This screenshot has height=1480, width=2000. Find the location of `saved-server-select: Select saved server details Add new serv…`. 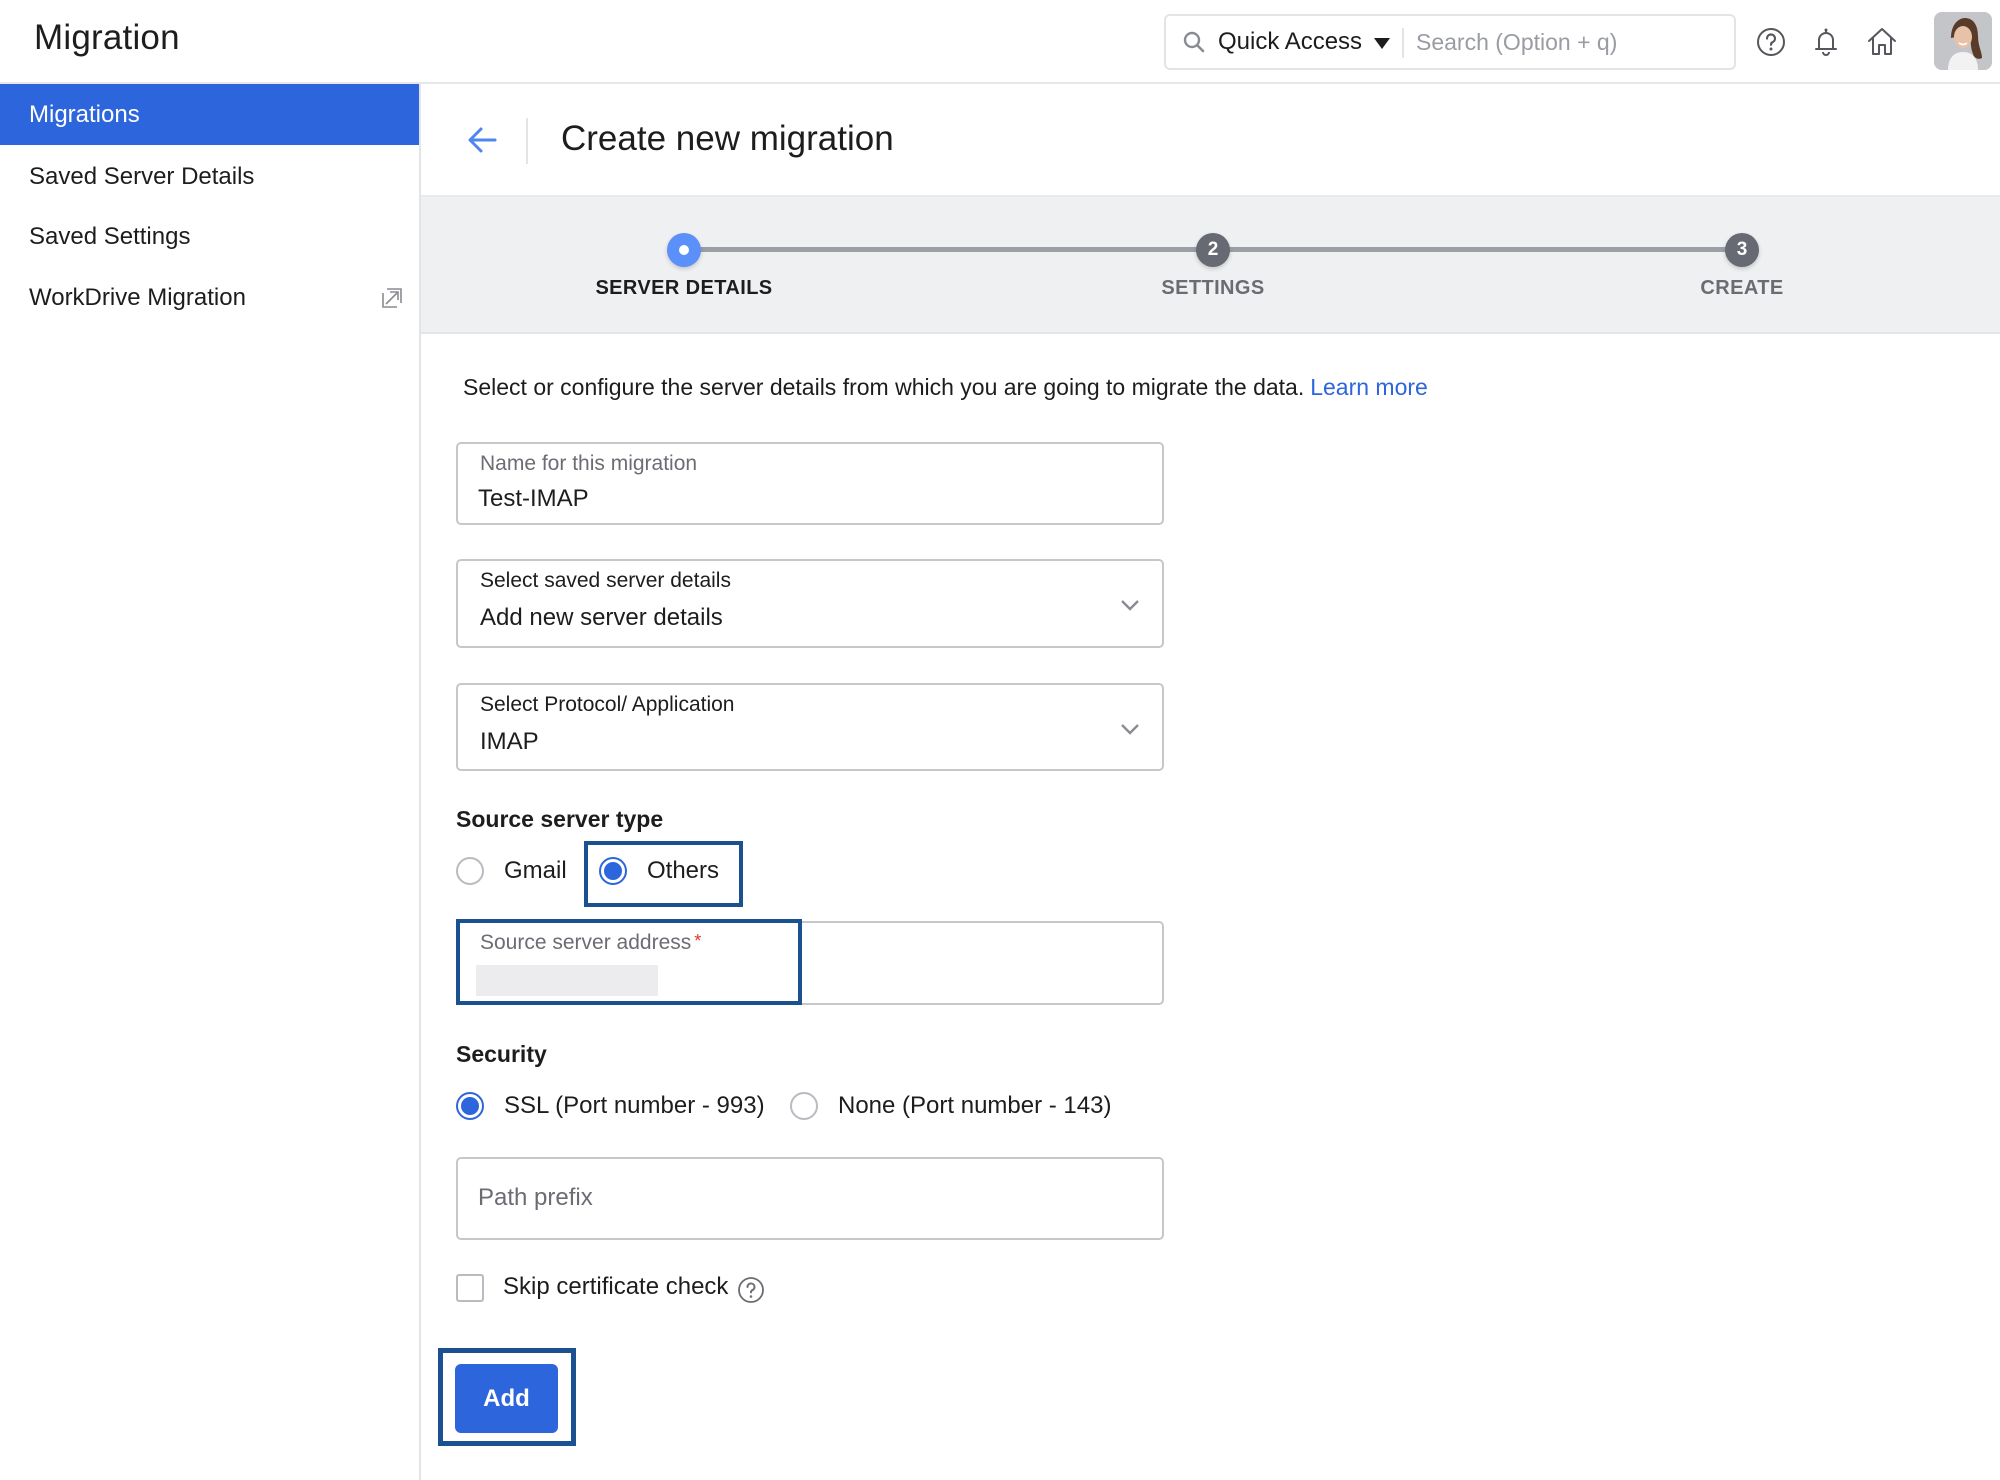

saved-server-select: Select saved server details Add new serv… is located at coordinates (810, 603).